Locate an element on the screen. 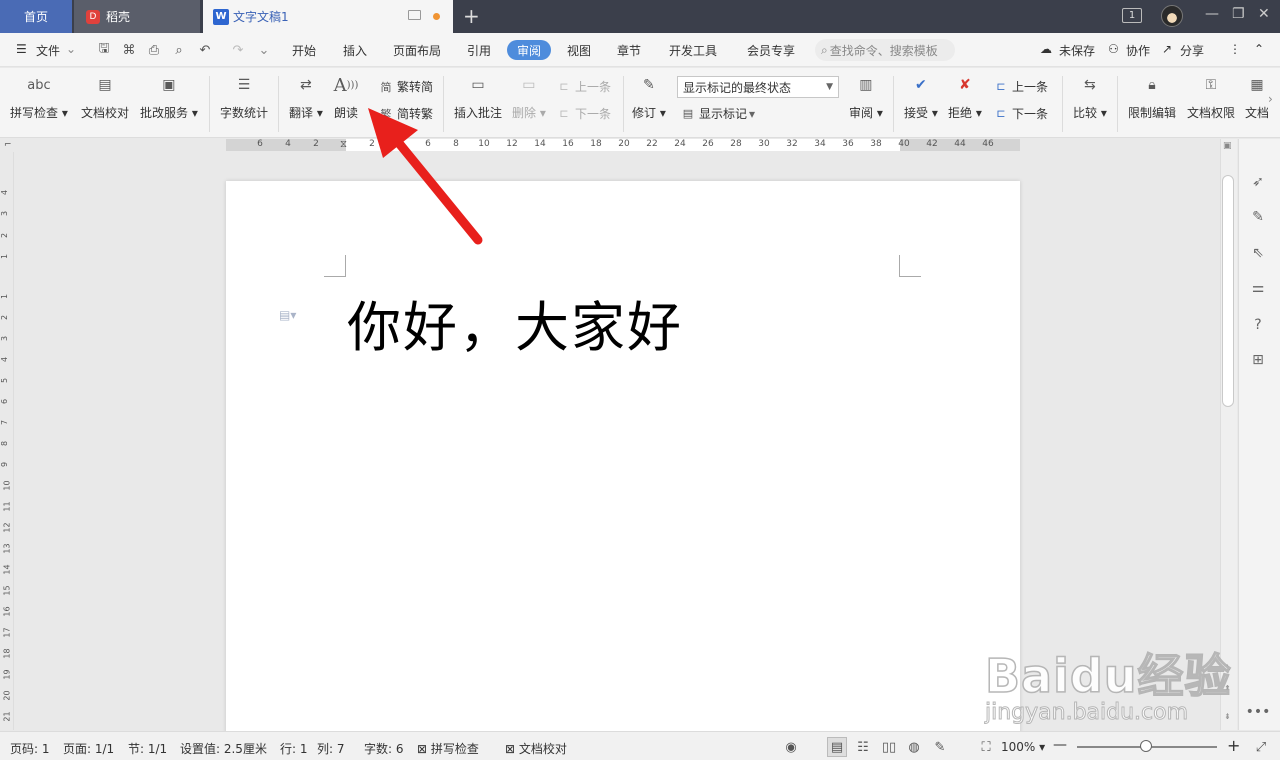 Image resolution: width=1280 pixels, height=760 pixels. menu-developer: 开发工具 is located at coordinates (693, 50).